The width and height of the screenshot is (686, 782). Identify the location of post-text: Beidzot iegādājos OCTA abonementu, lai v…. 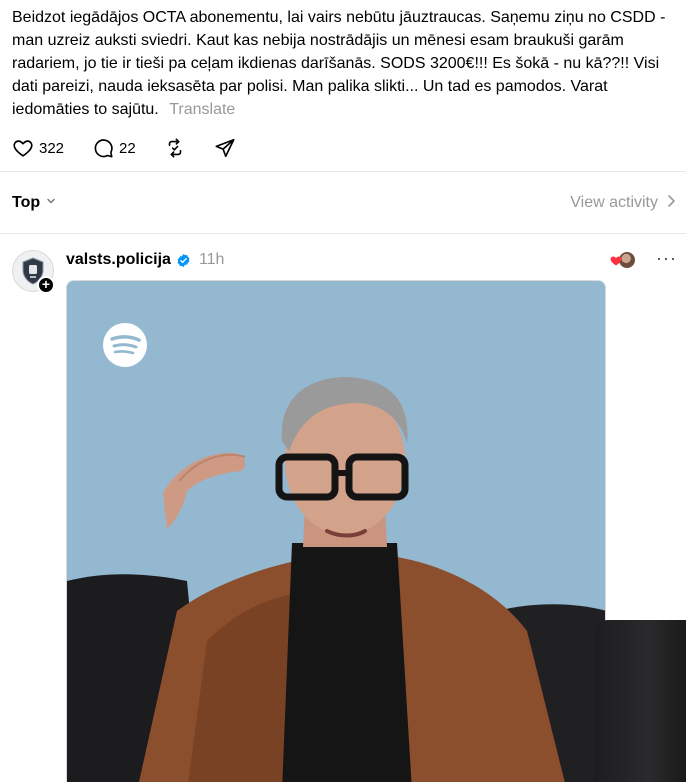
(346, 63).